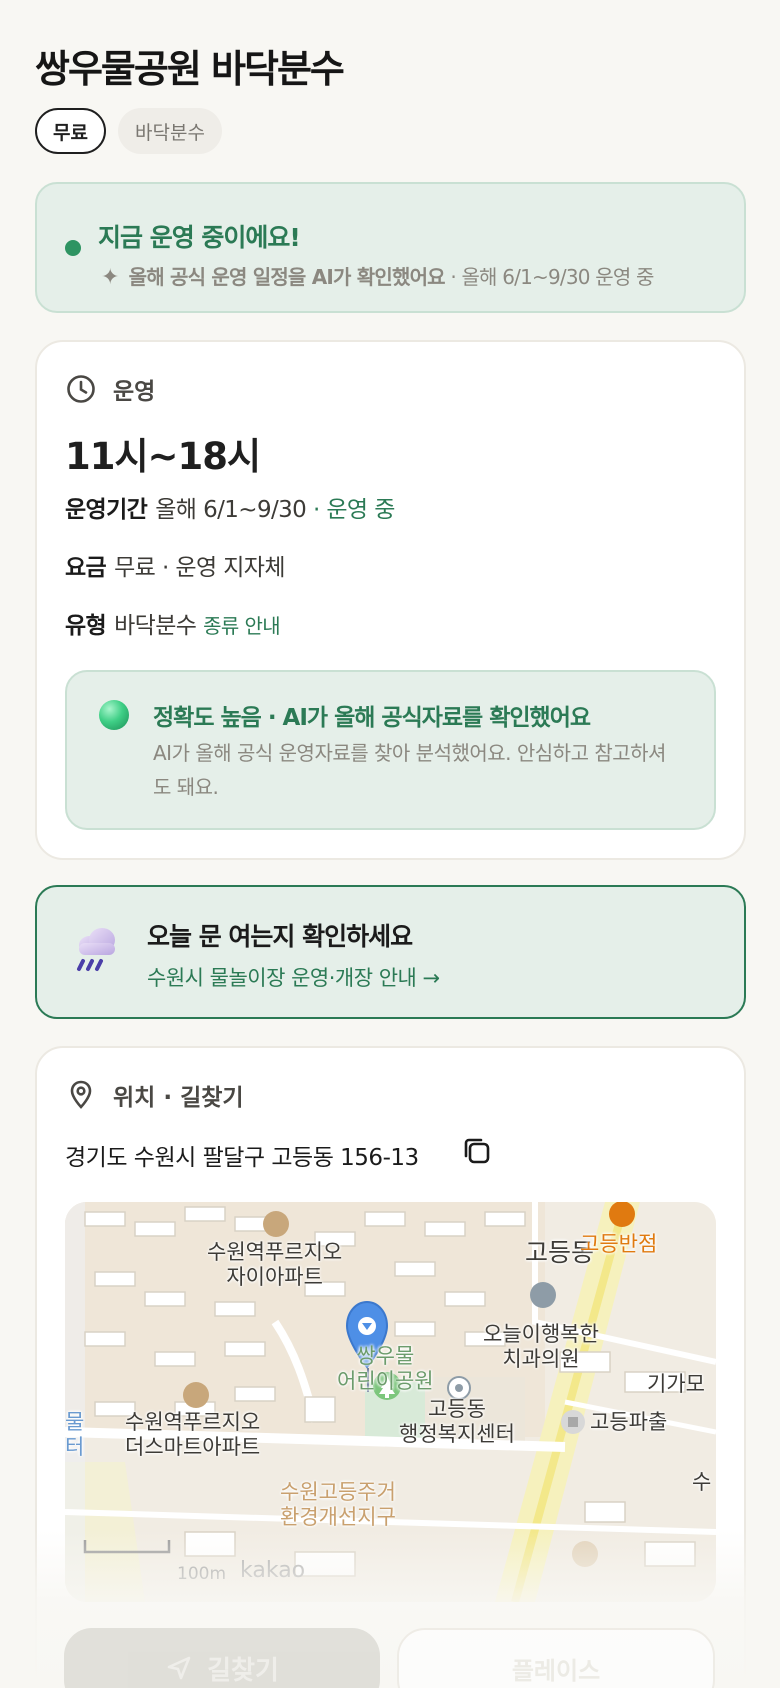 Image resolution: width=780 pixels, height=1688 pixels. Describe the element at coordinates (275, 1264) in the screenshot. I see `map-label-apt1: 수원역푸르지오 자이아파트` at that location.